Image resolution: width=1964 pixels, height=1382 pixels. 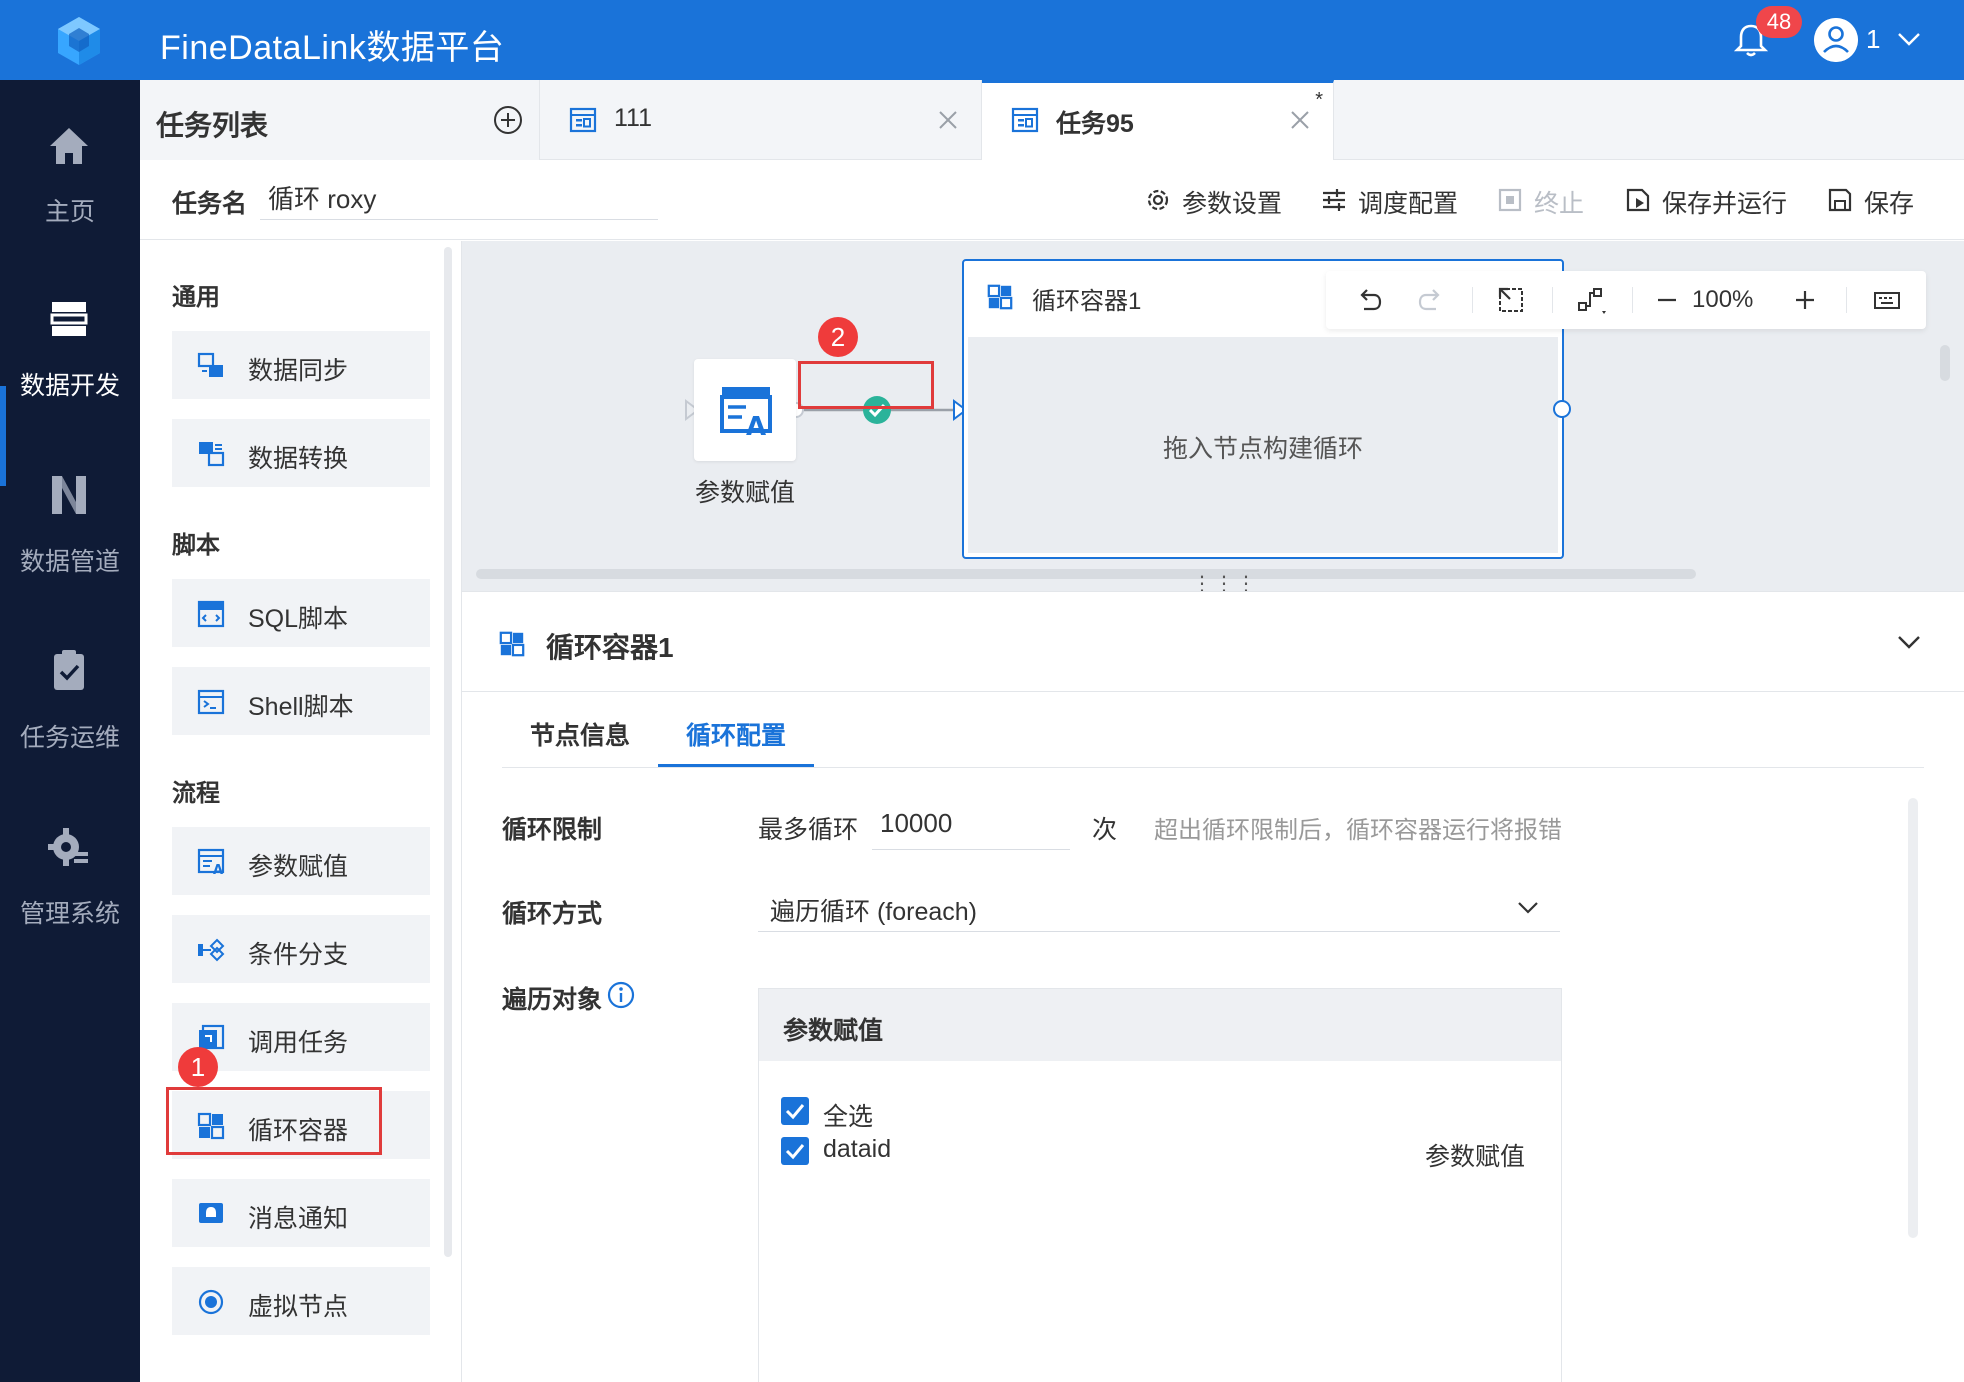 I want to click on properties-header: 循环容器1, so click(x=1213, y=642).